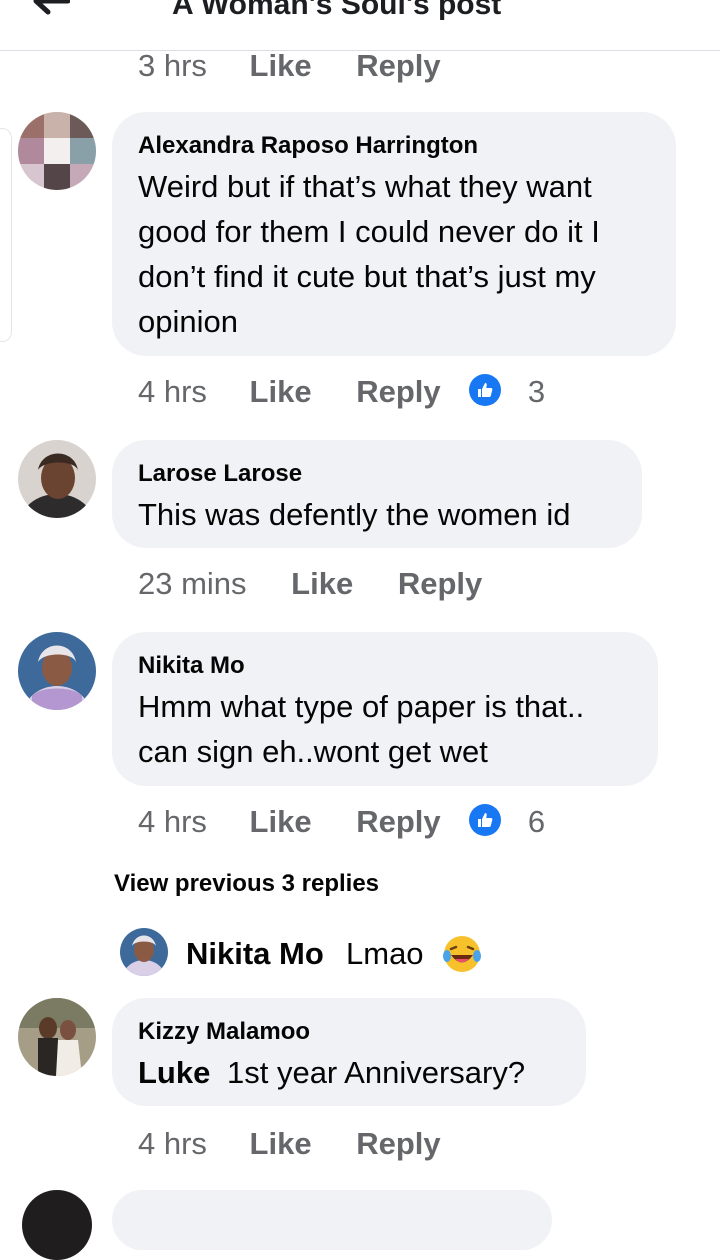  Describe the element at coordinates (220, 474) in the screenshot. I see `comment-author: Larose Larose` at that location.